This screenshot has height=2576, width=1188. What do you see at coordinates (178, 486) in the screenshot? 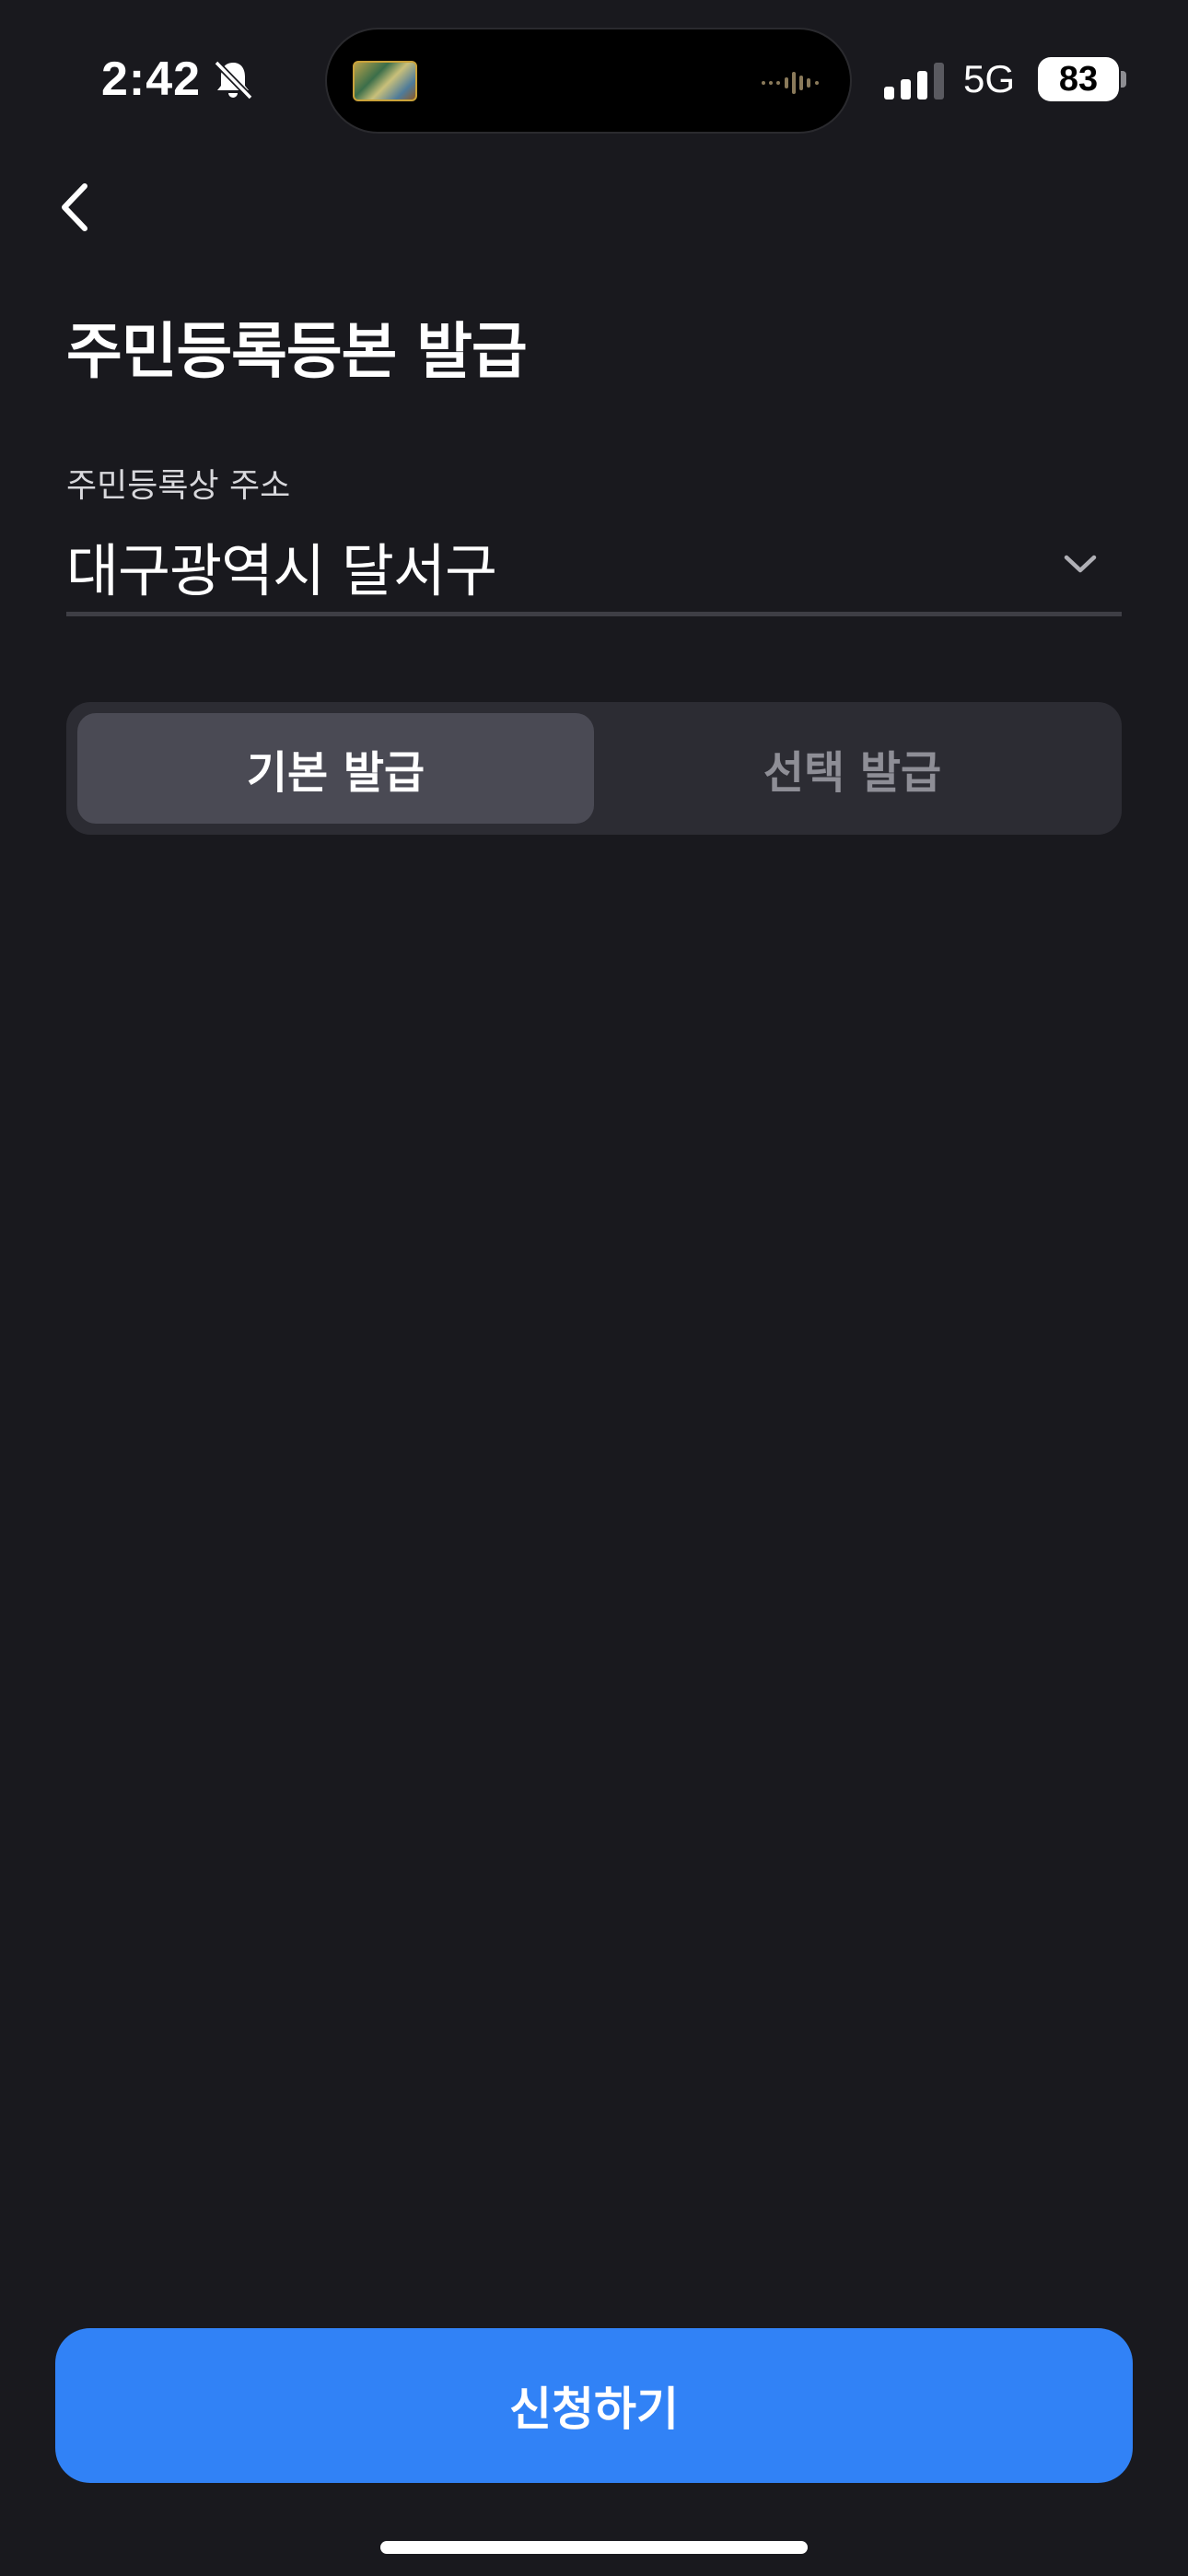
I see `address-label: 주민등록상 주소` at bounding box center [178, 486].